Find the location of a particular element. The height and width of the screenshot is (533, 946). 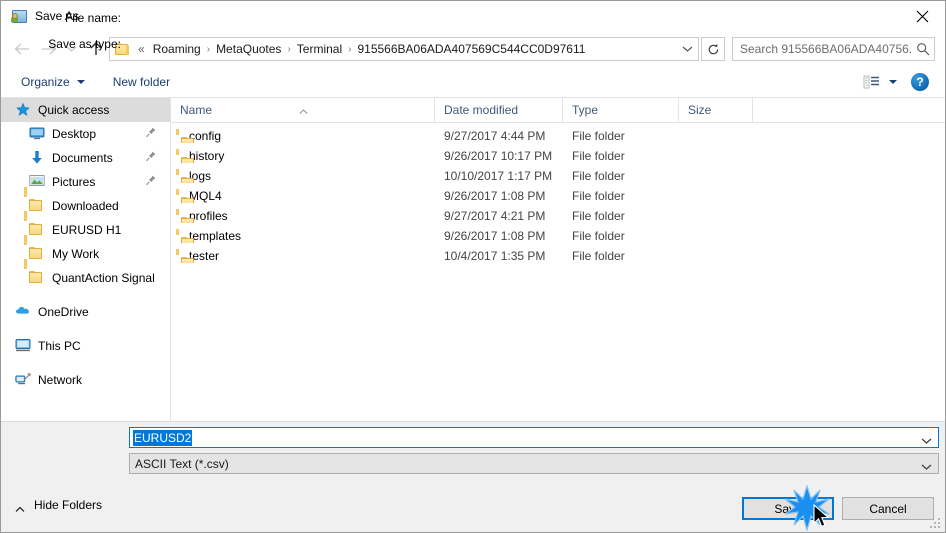

sidebar-item-network: Network is located at coordinates (85, 380).